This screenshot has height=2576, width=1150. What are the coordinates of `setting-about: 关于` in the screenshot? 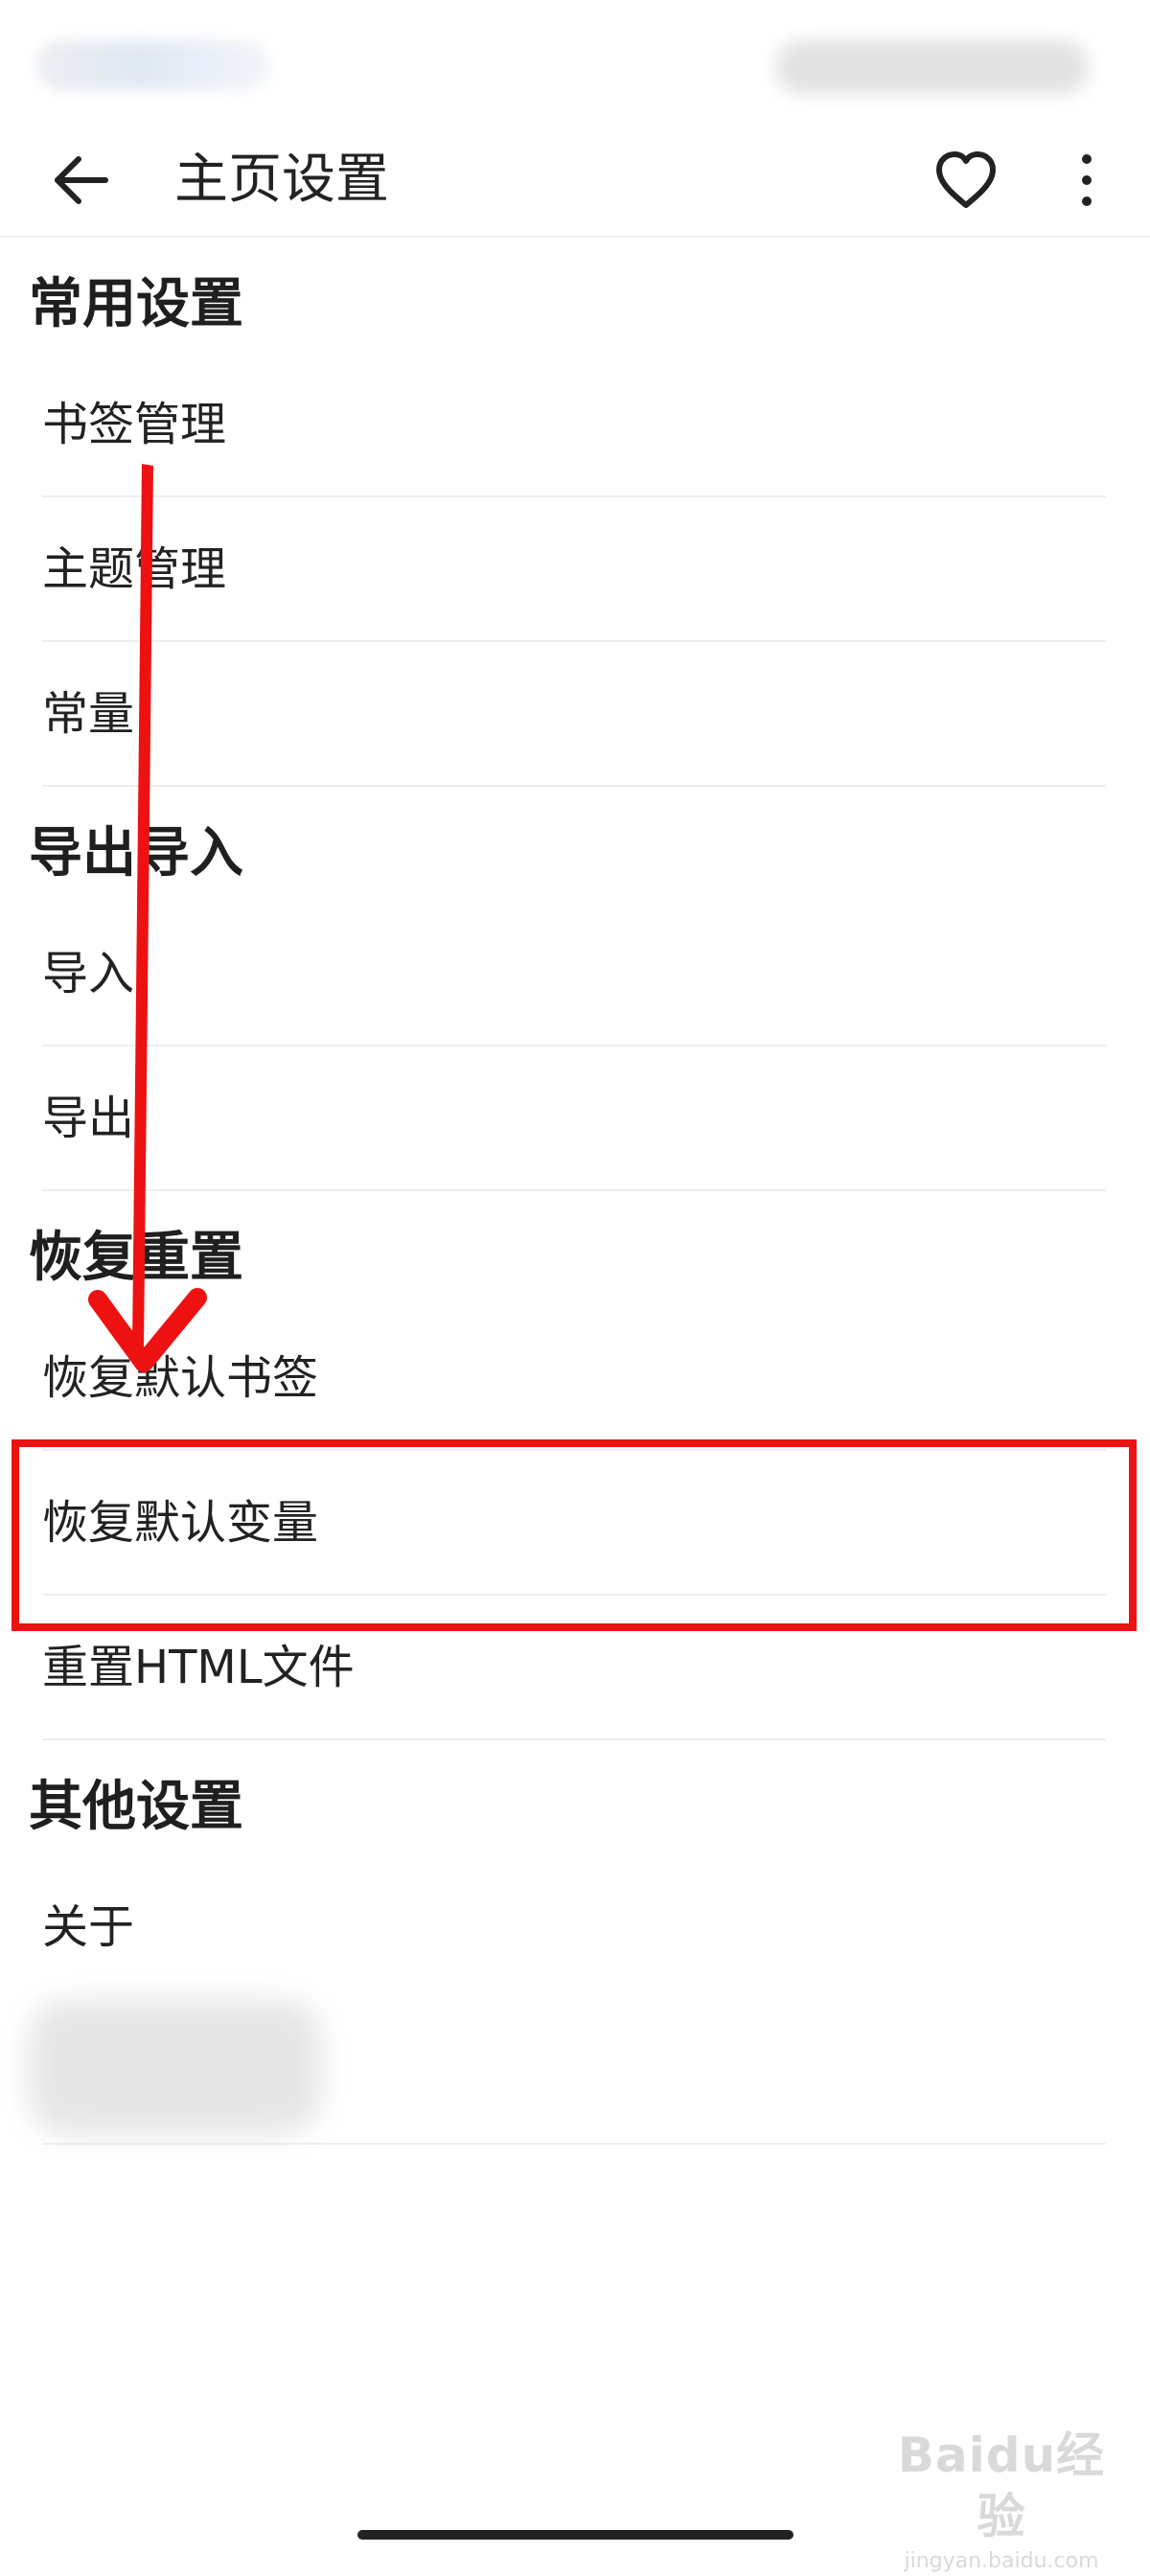 It's located at (574, 1927).